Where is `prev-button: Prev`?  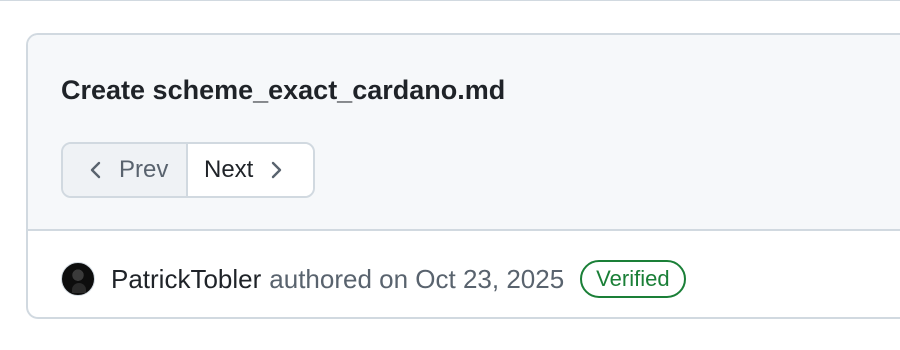
prev-button: Prev is located at coordinates (125, 170).